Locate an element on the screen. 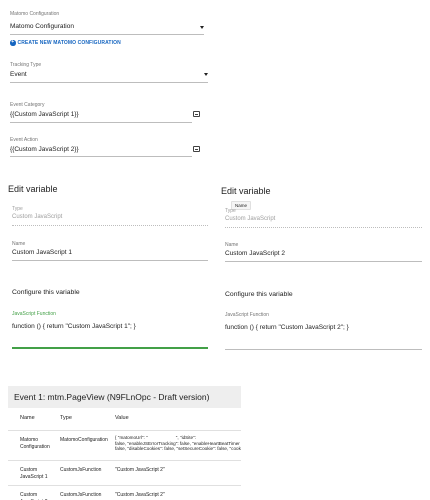 This screenshot has height=500, width=430. name-input: Custom JavaScript 2 is located at coordinates (255, 253).